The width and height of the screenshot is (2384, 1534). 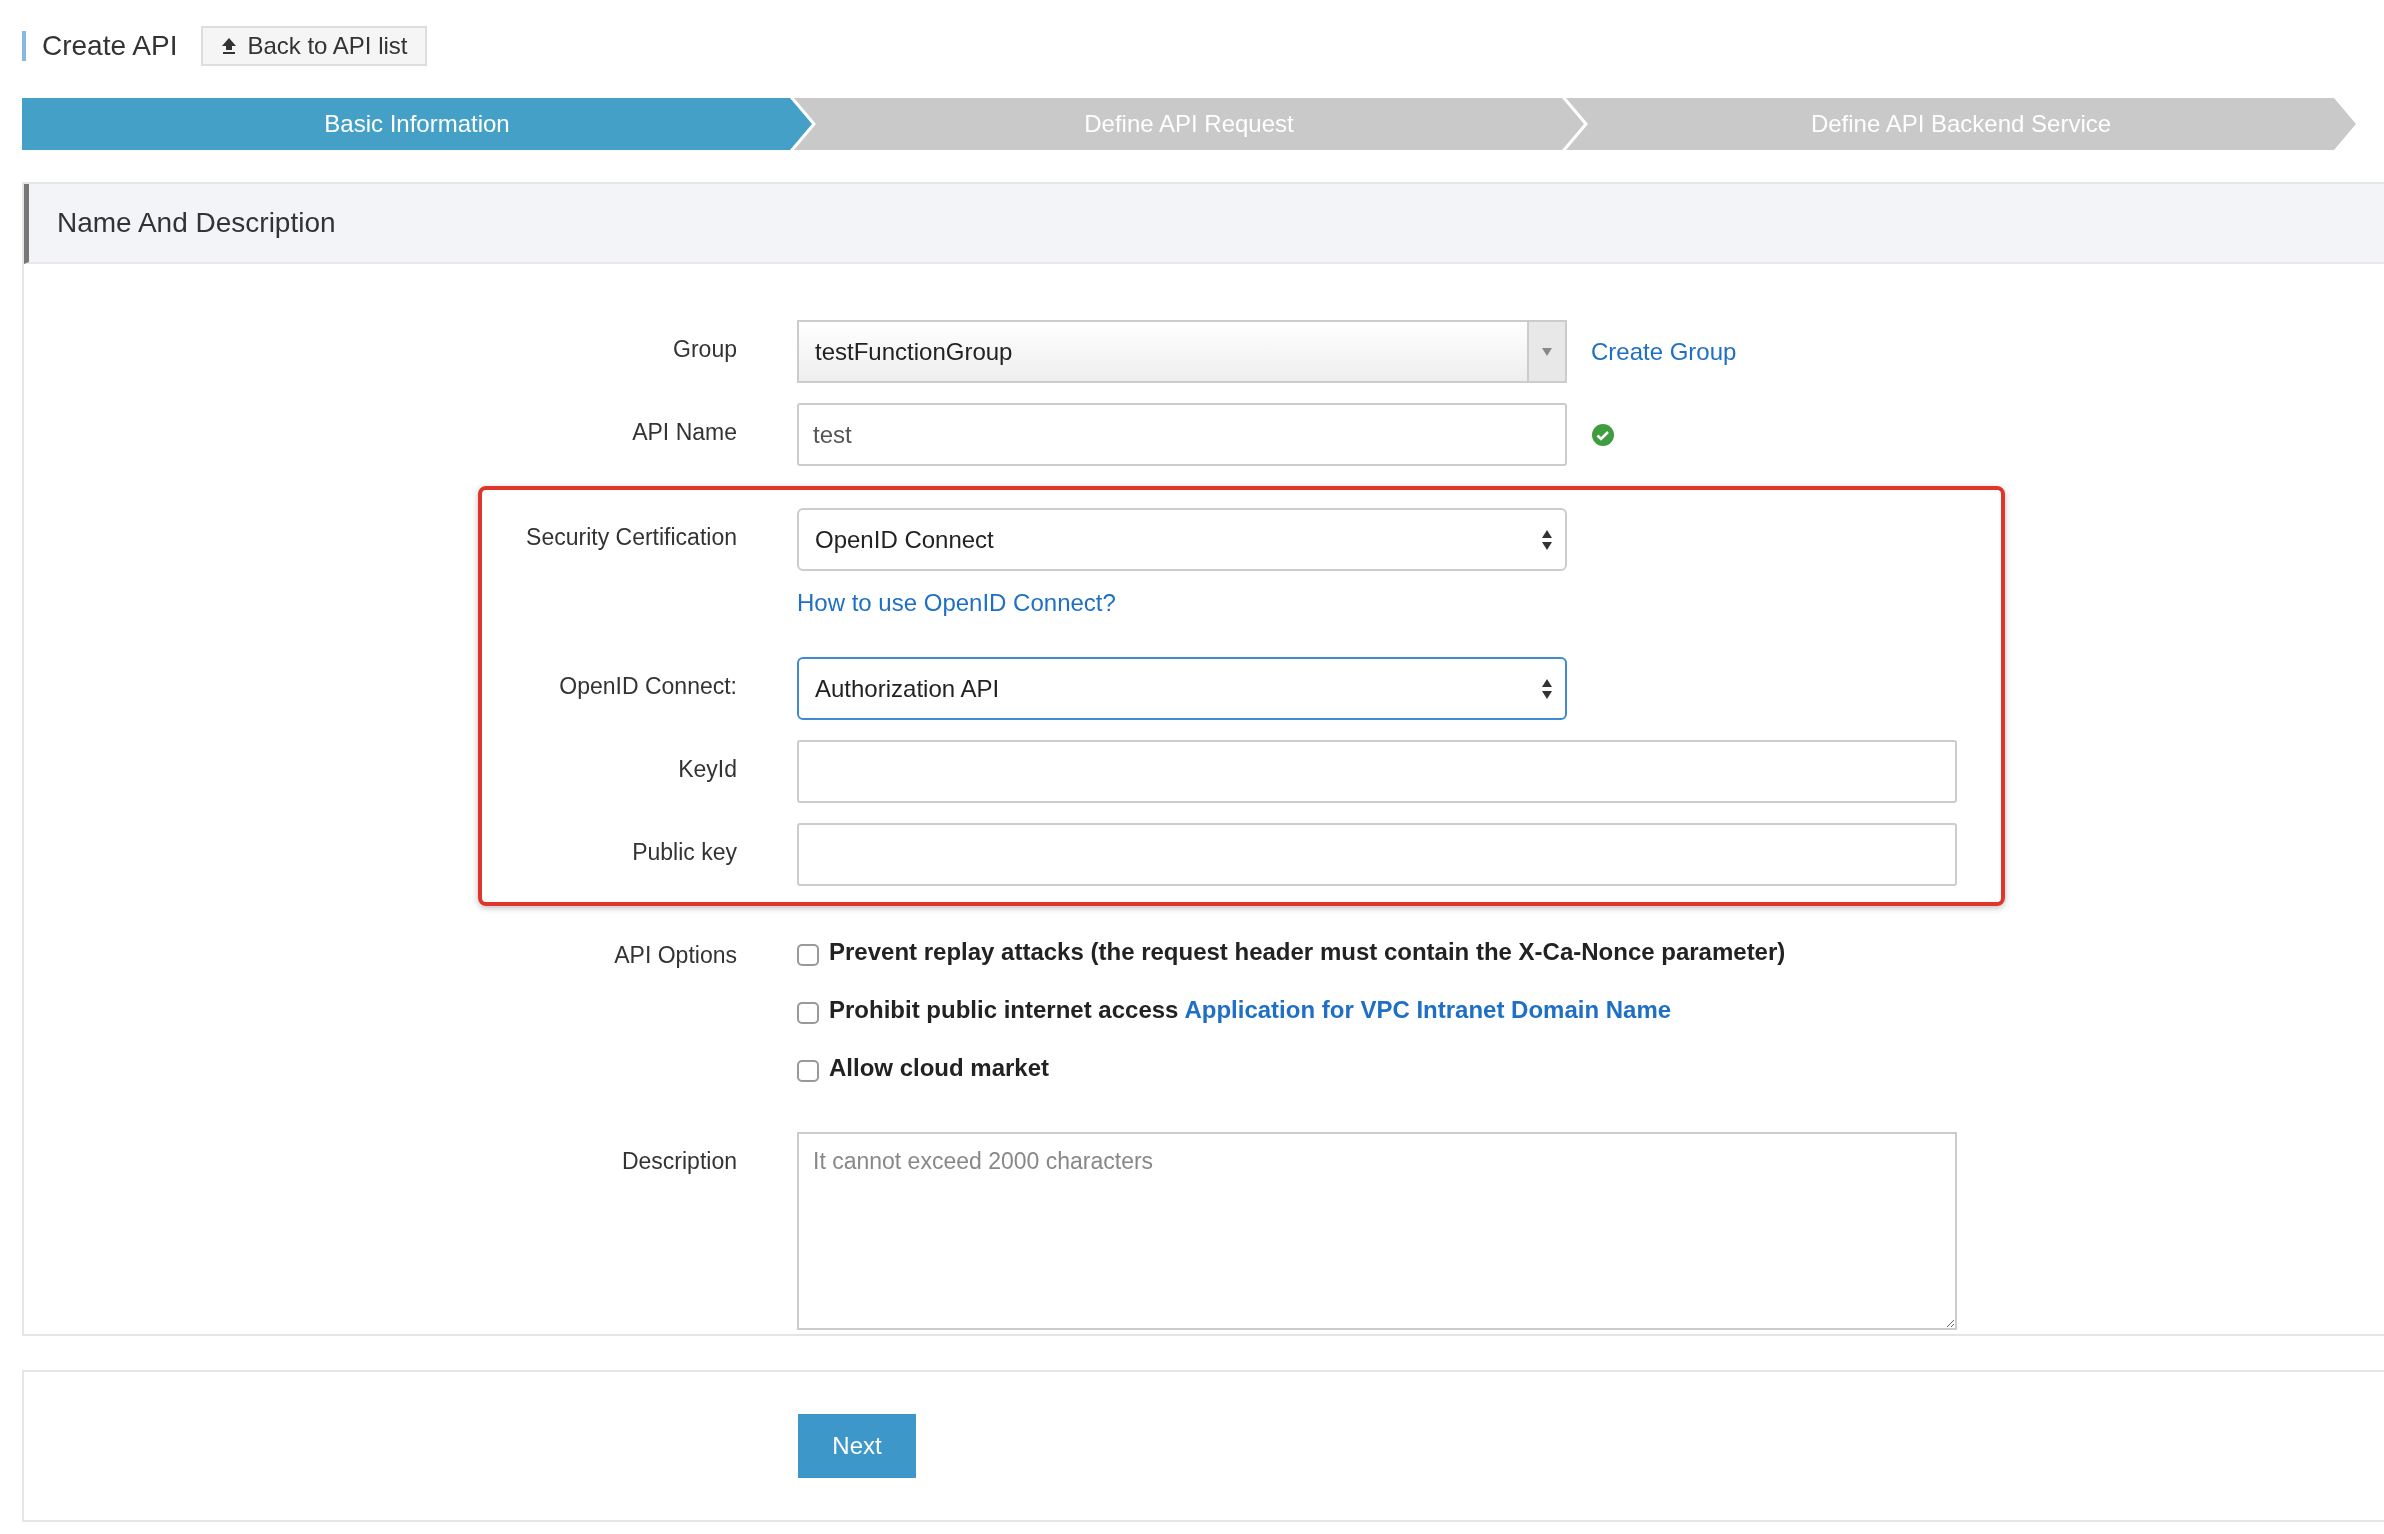 I want to click on dropdown: Authorization API, so click(x=1182, y=688).